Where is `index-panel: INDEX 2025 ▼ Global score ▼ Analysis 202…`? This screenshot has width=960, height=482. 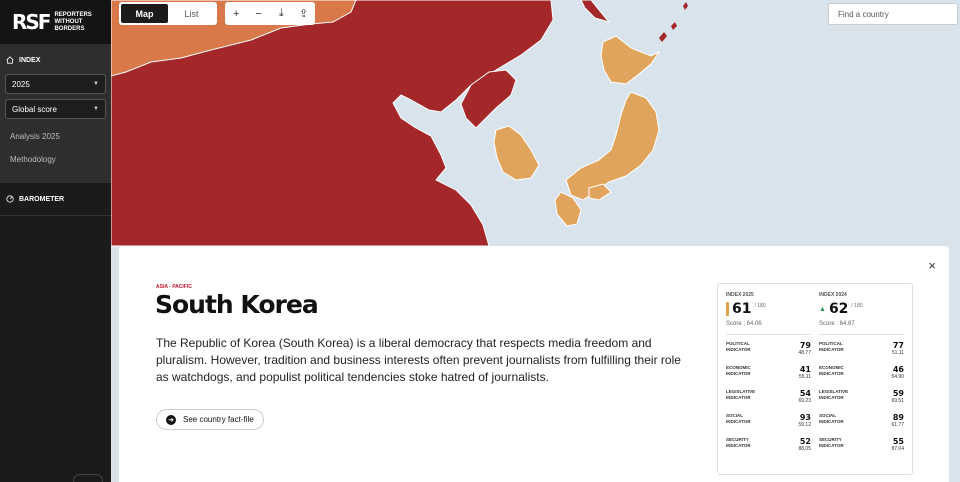 index-panel: INDEX 2025 ▼ Global score ▼ Analysis 202… is located at coordinates (55, 113).